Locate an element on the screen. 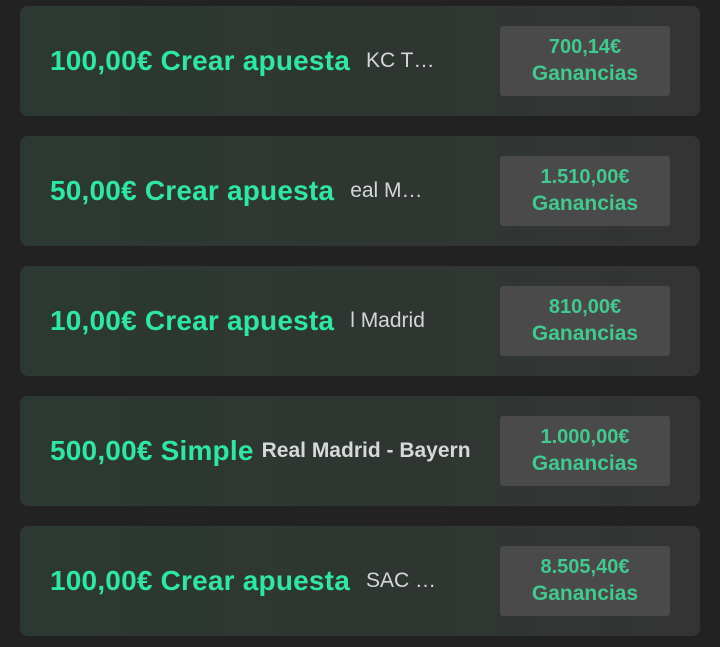 The image size is (720, 647). bet-event: SAC Kings is located at coordinates (405, 580).